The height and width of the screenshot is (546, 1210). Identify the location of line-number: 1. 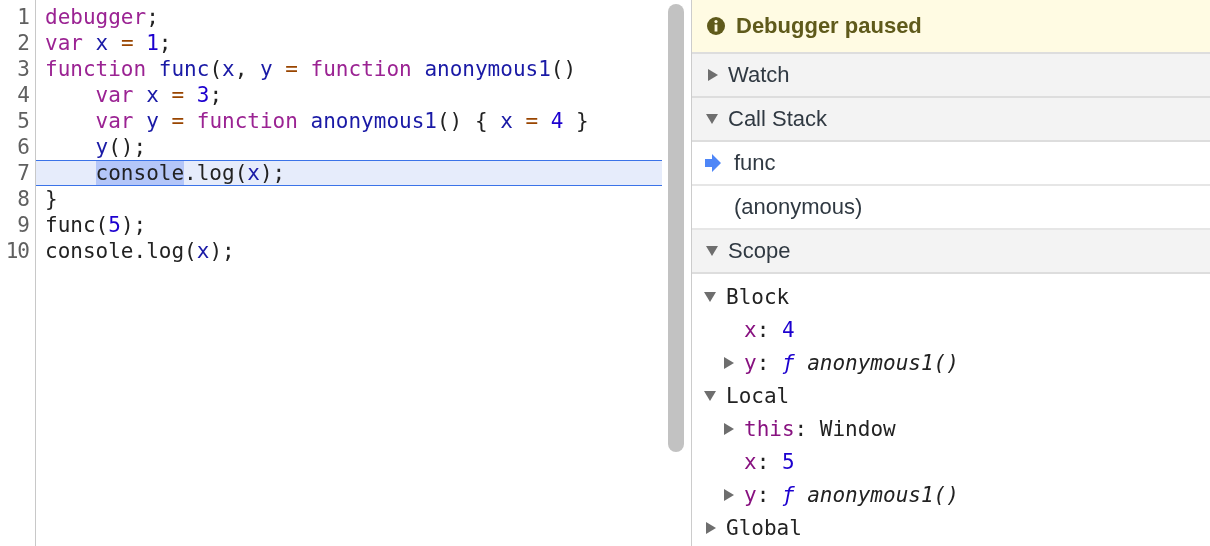
(23, 17).